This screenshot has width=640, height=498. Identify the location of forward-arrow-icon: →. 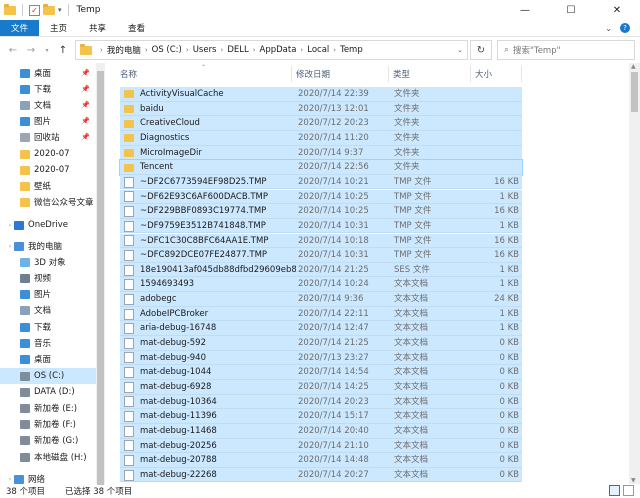
(31, 50).